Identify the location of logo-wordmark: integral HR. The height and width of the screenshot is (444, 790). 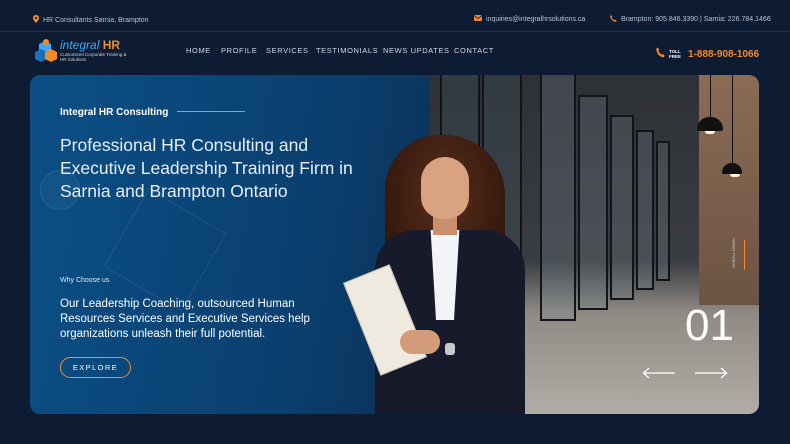
(90, 45).